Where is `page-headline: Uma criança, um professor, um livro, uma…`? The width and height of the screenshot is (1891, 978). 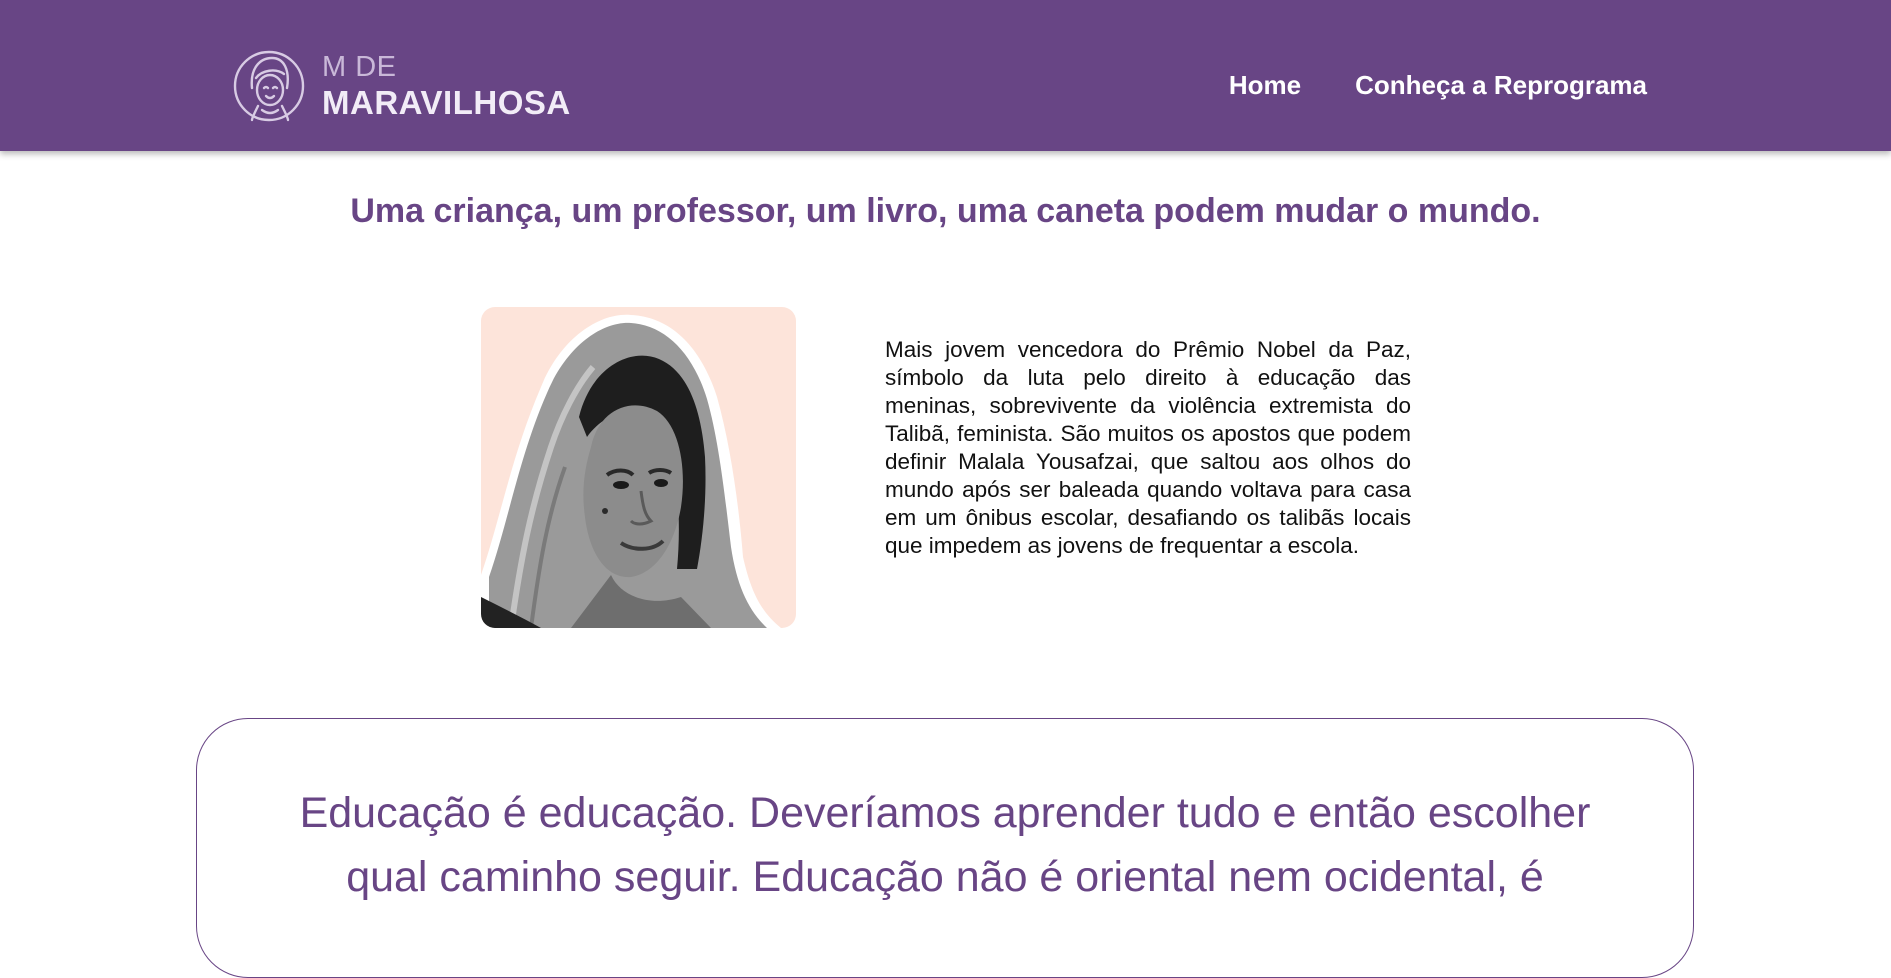 page-headline: Uma criança, um professor, um livro, uma… is located at coordinates (945, 211).